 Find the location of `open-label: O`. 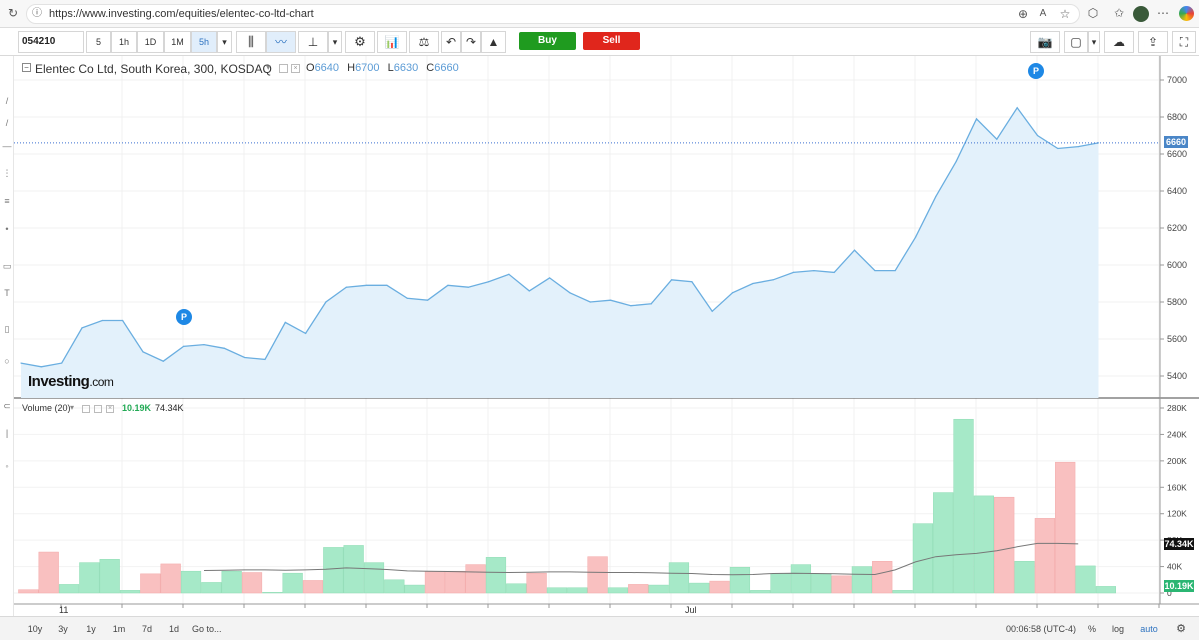

open-label: O is located at coordinates (310, 68).